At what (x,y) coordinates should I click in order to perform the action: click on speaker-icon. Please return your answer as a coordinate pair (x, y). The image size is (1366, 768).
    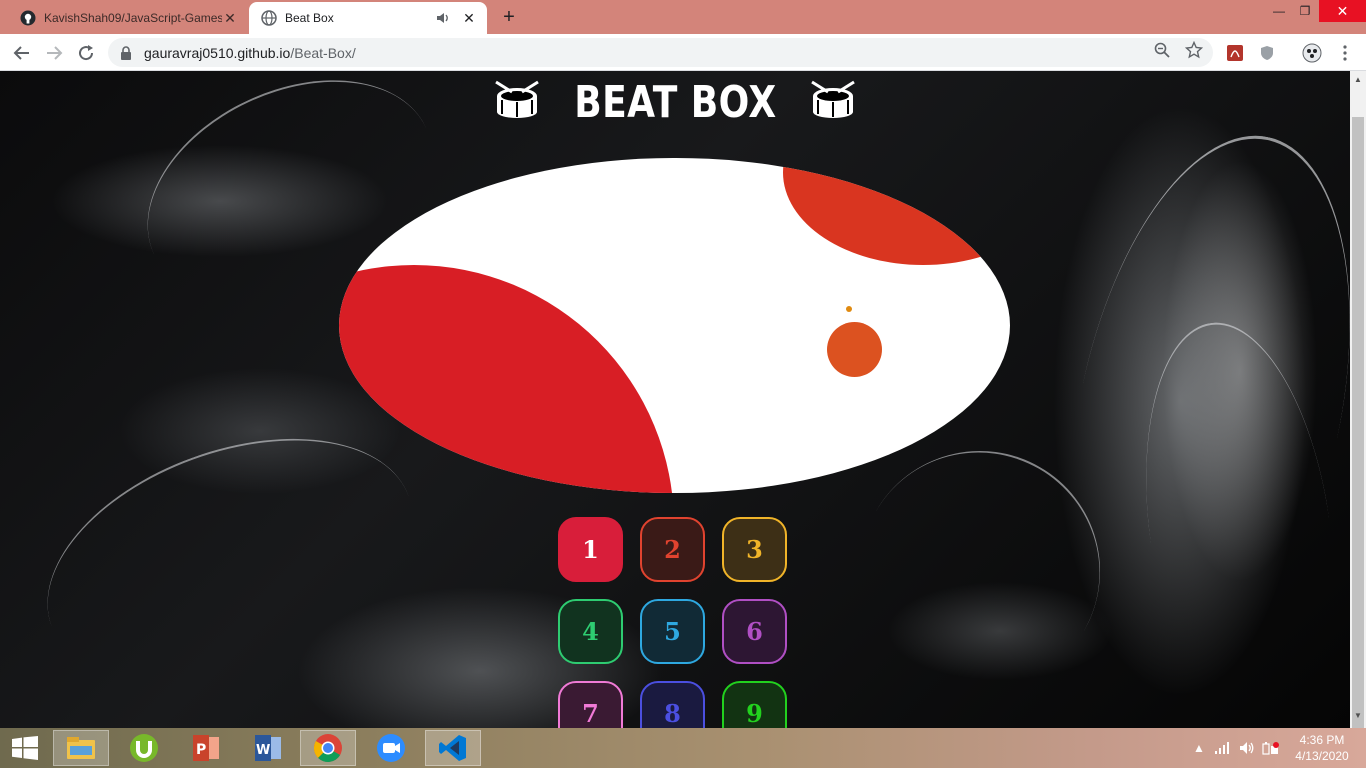
    Looking at the image, I should click on (443, 18).